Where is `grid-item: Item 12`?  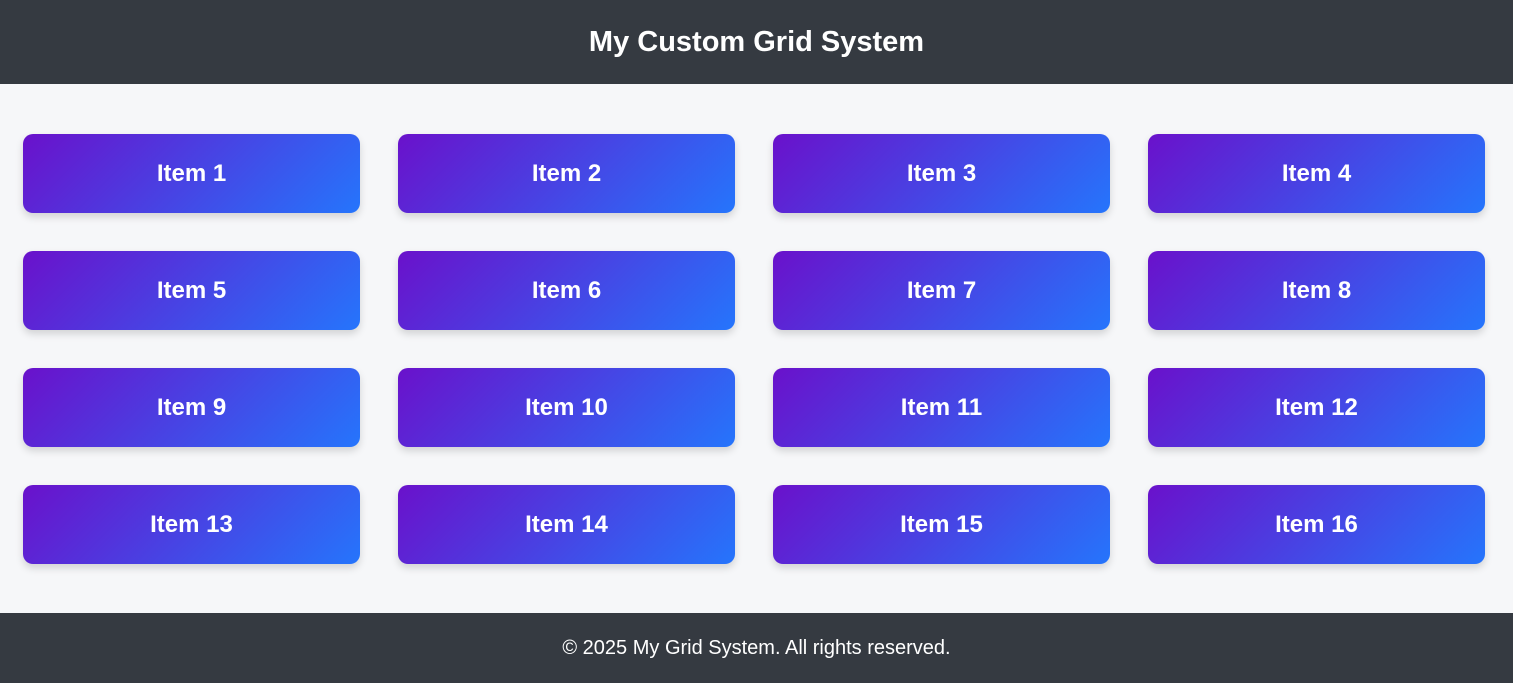 grid-item: Item 12 is located at coordinates (1316, 407).